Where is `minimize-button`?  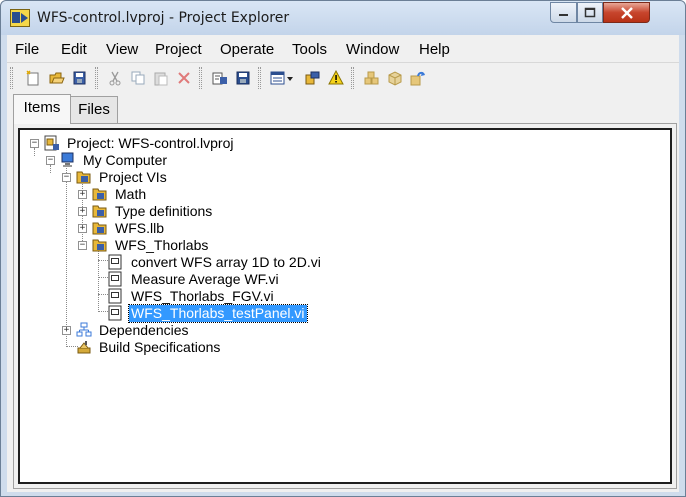 minimize-button is located at coordinates (563, 12).